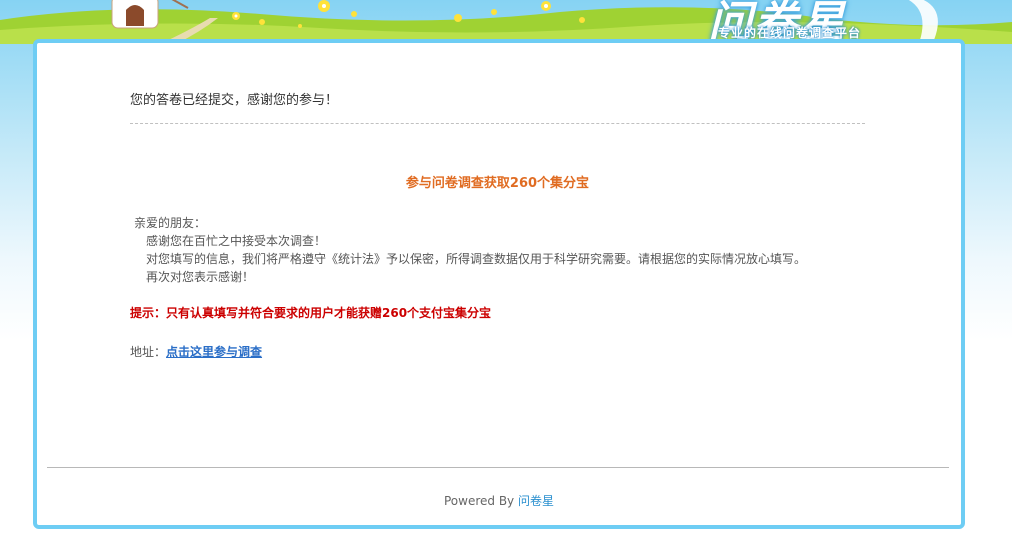 This screenshot has height=556, width=1012. I want to click on brand-footer-link: 问卷星, so click(536, 501).